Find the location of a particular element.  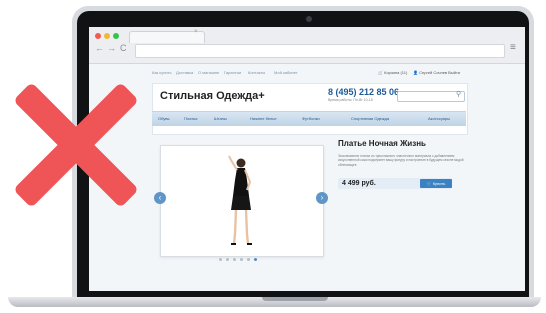

search-icon: ⚲ is located at coordinates (458, 94).